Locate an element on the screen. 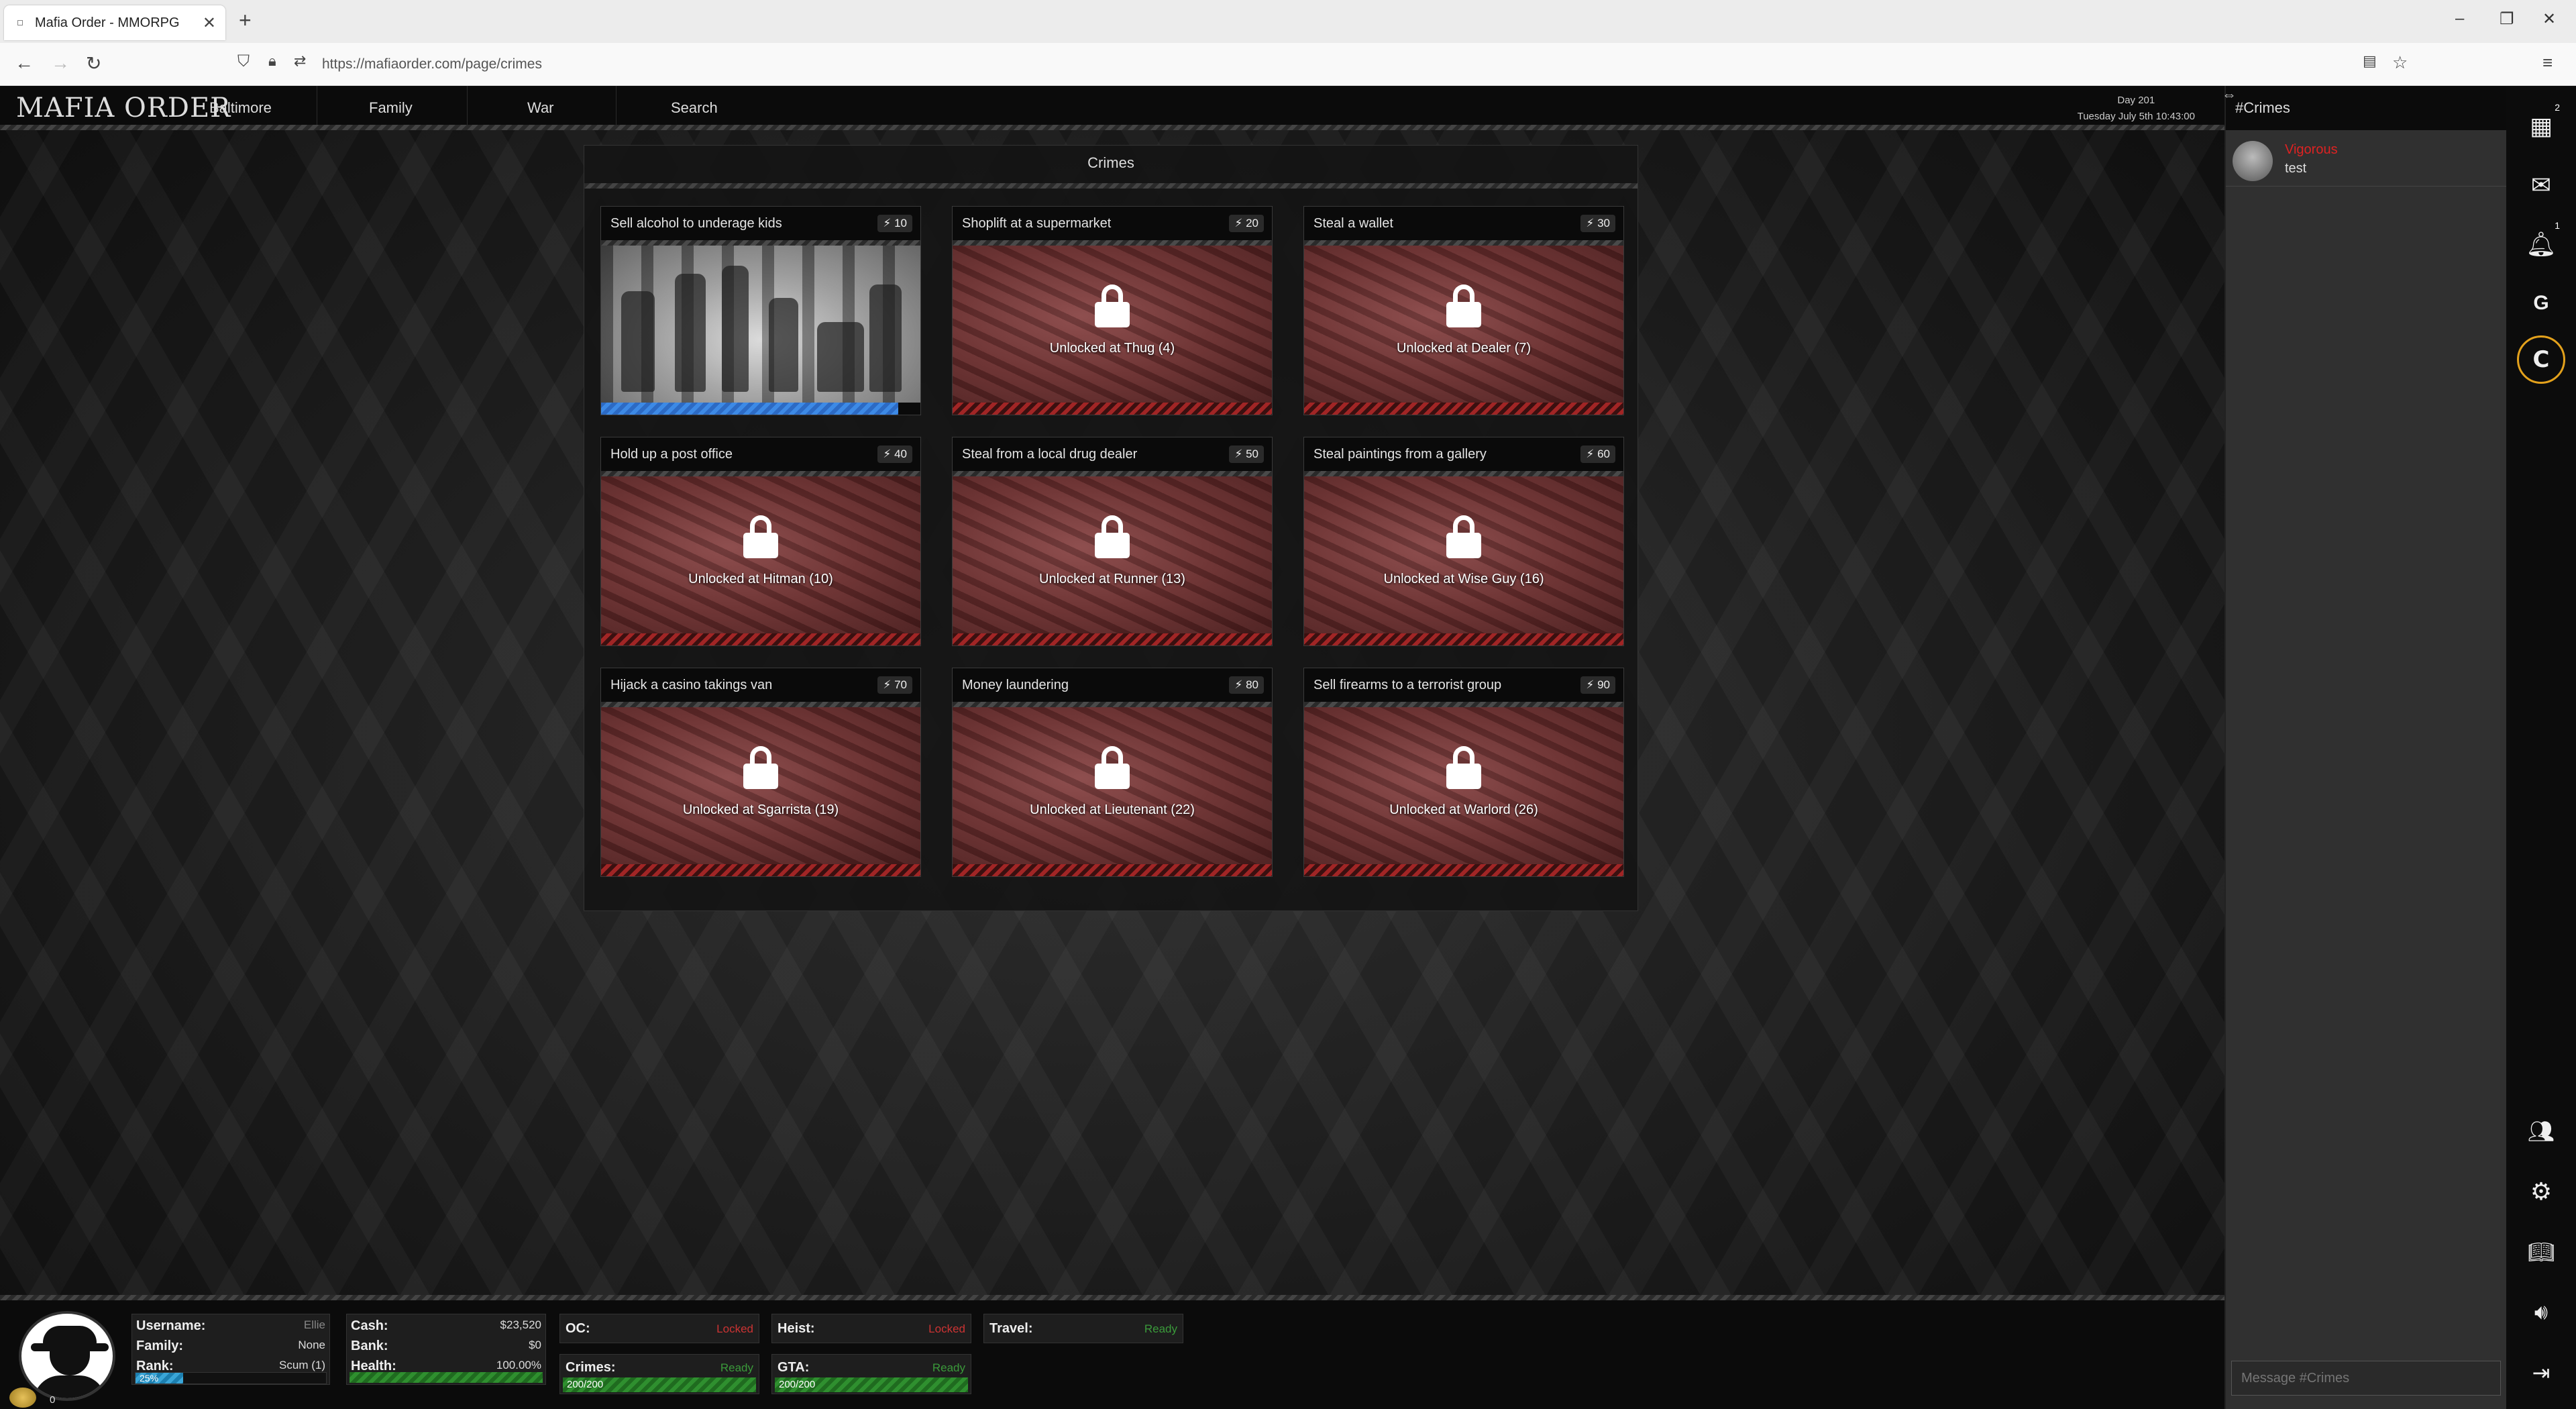 This screenshot has width=2576, height=1409. crime-header: Steal from a local drug dealer ⚡︎ 50 is located at coordinates (1112, 454).